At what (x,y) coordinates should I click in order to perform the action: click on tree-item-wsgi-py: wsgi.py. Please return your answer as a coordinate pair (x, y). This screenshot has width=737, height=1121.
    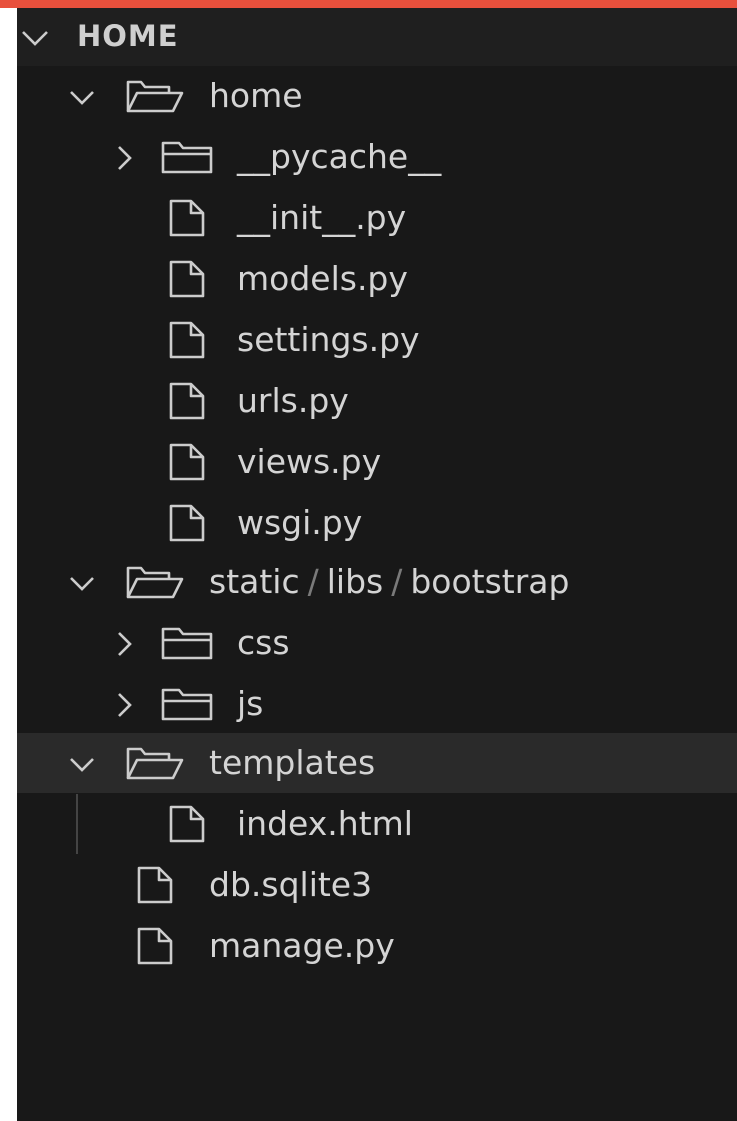
    Looking at the image, I should click on (377, 523).